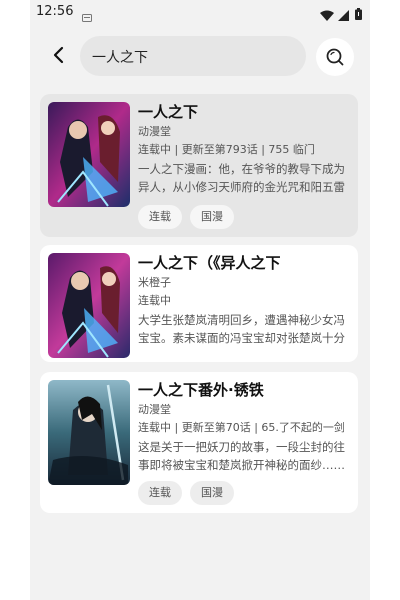 The image size is (400, 600). Describe the element at coordinates (154, 282) in the screenshot. I see `result-author: 米橙子` at that location.